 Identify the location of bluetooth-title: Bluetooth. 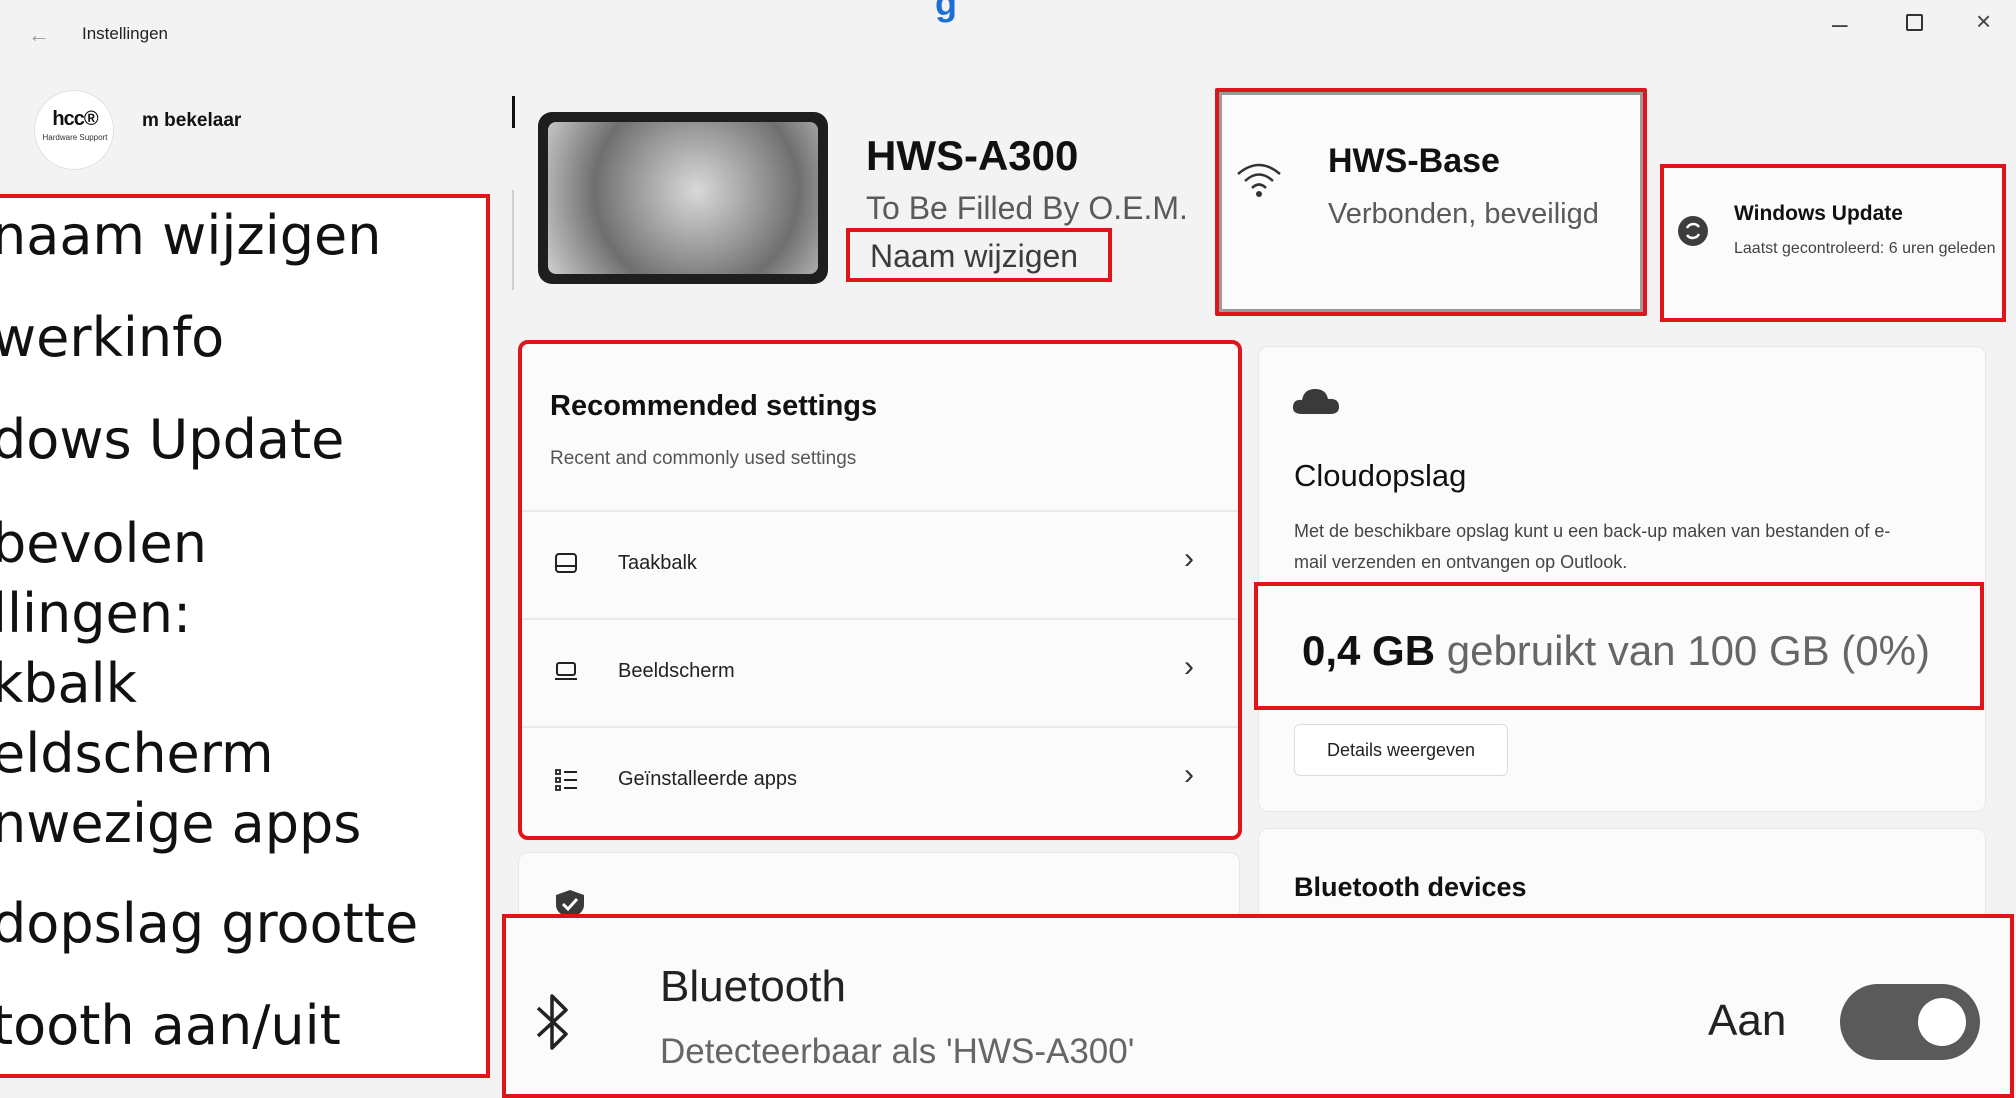
(753, 986).